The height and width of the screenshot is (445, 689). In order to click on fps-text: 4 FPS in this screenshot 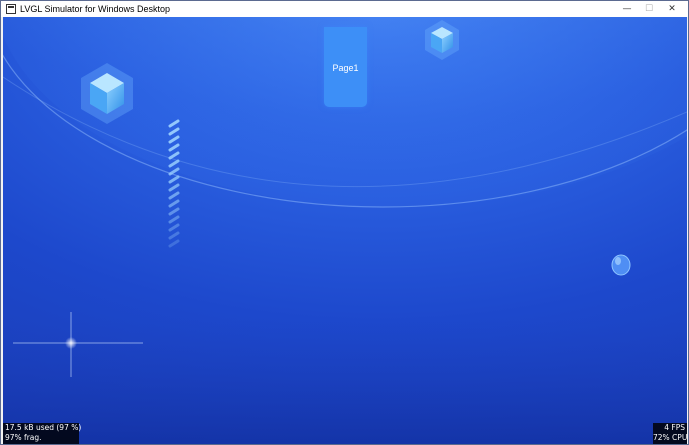, I will do `click(674, 427)`.